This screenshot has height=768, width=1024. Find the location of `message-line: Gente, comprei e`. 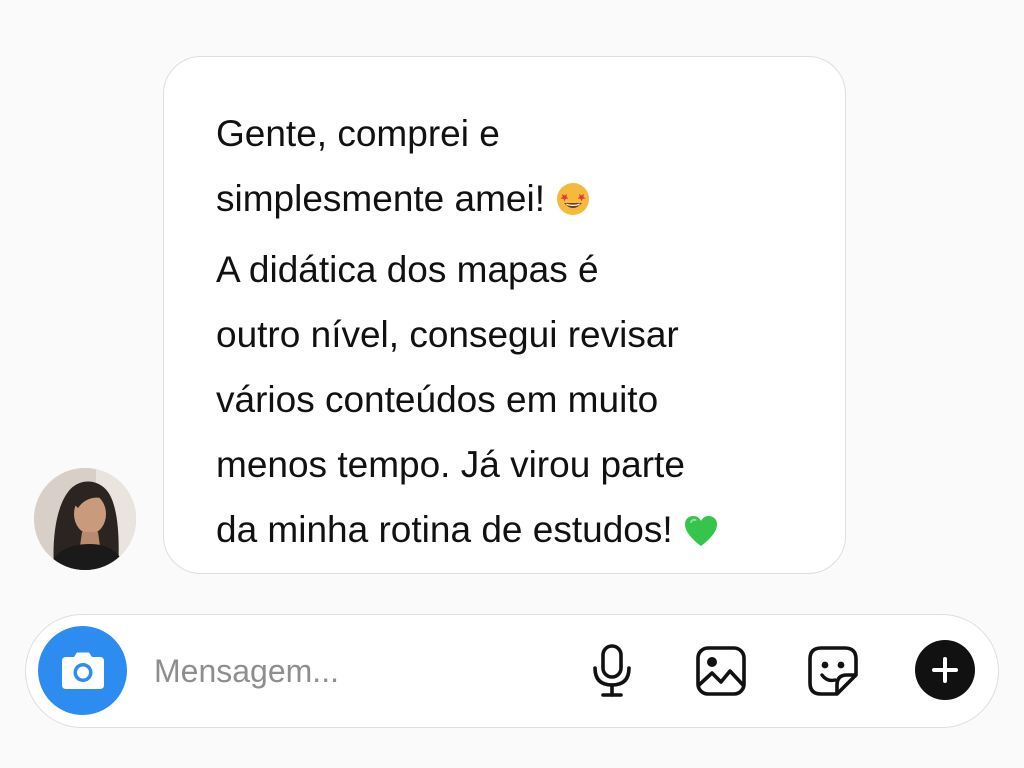

message-line: Gente, comprei e is located at coordinates (358, 133).